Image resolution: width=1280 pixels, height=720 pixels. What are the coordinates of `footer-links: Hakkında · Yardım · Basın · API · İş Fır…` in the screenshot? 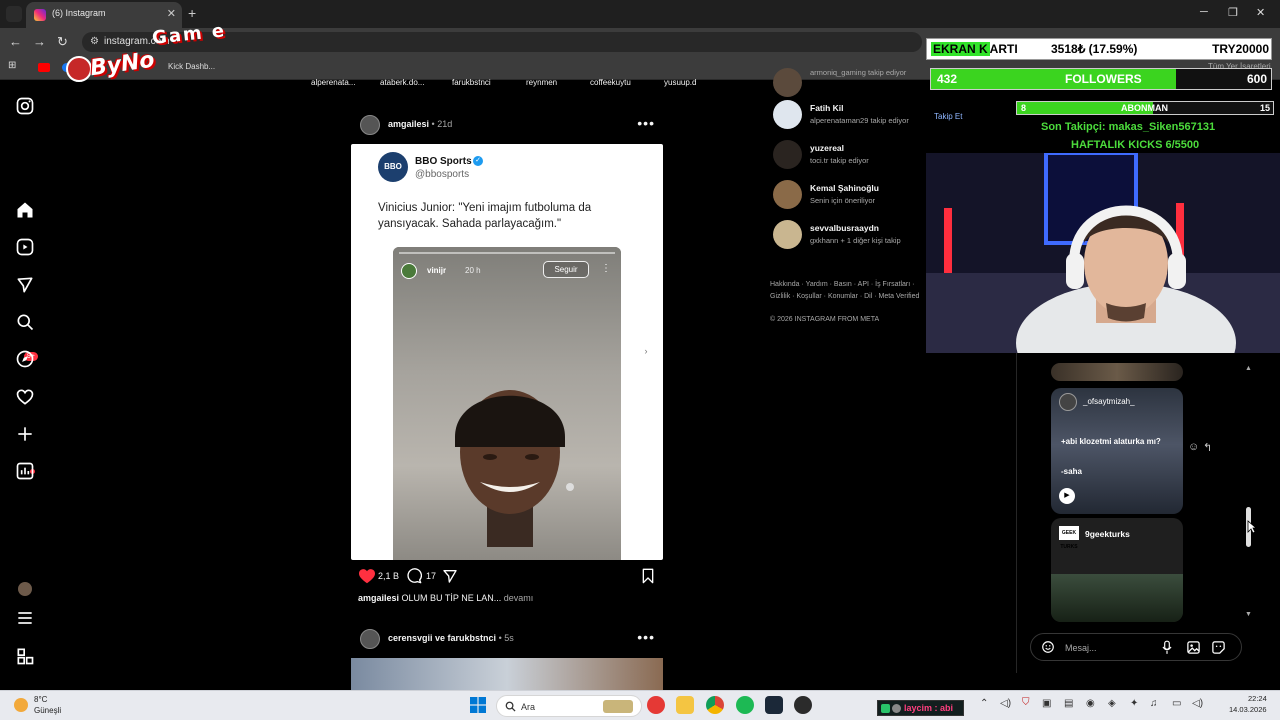 It's located at (850, 291).